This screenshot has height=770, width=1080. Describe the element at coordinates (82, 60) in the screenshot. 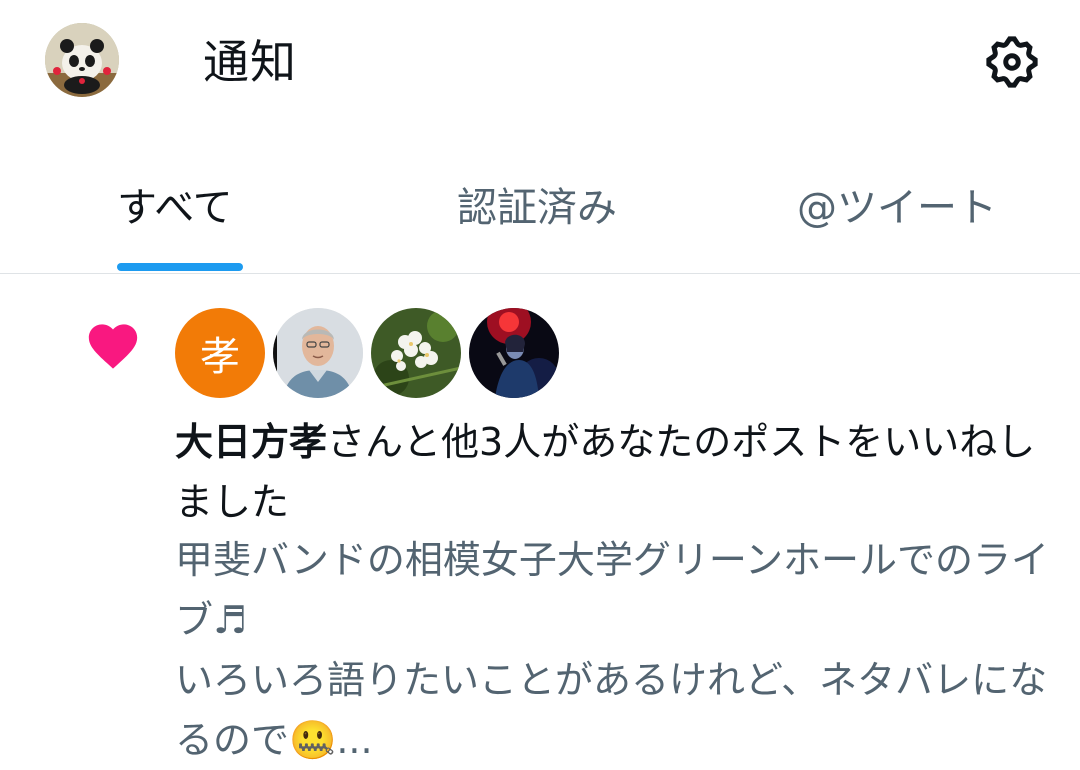

I see `user-avatar-icon` at that location.